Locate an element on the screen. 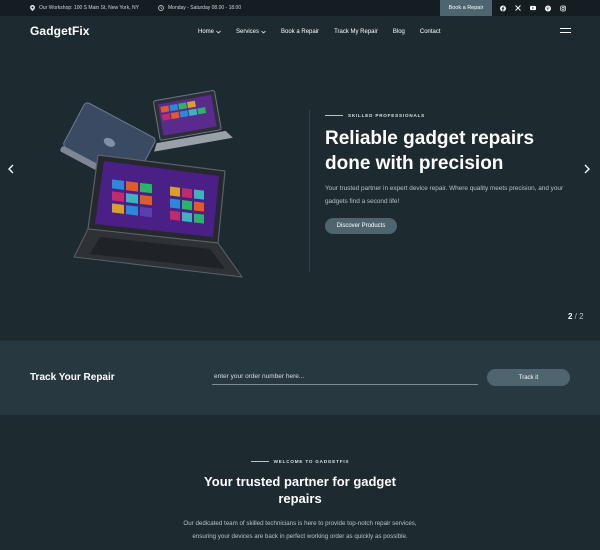  next-slide-arrow-icon is located at coordinates (587, 169).